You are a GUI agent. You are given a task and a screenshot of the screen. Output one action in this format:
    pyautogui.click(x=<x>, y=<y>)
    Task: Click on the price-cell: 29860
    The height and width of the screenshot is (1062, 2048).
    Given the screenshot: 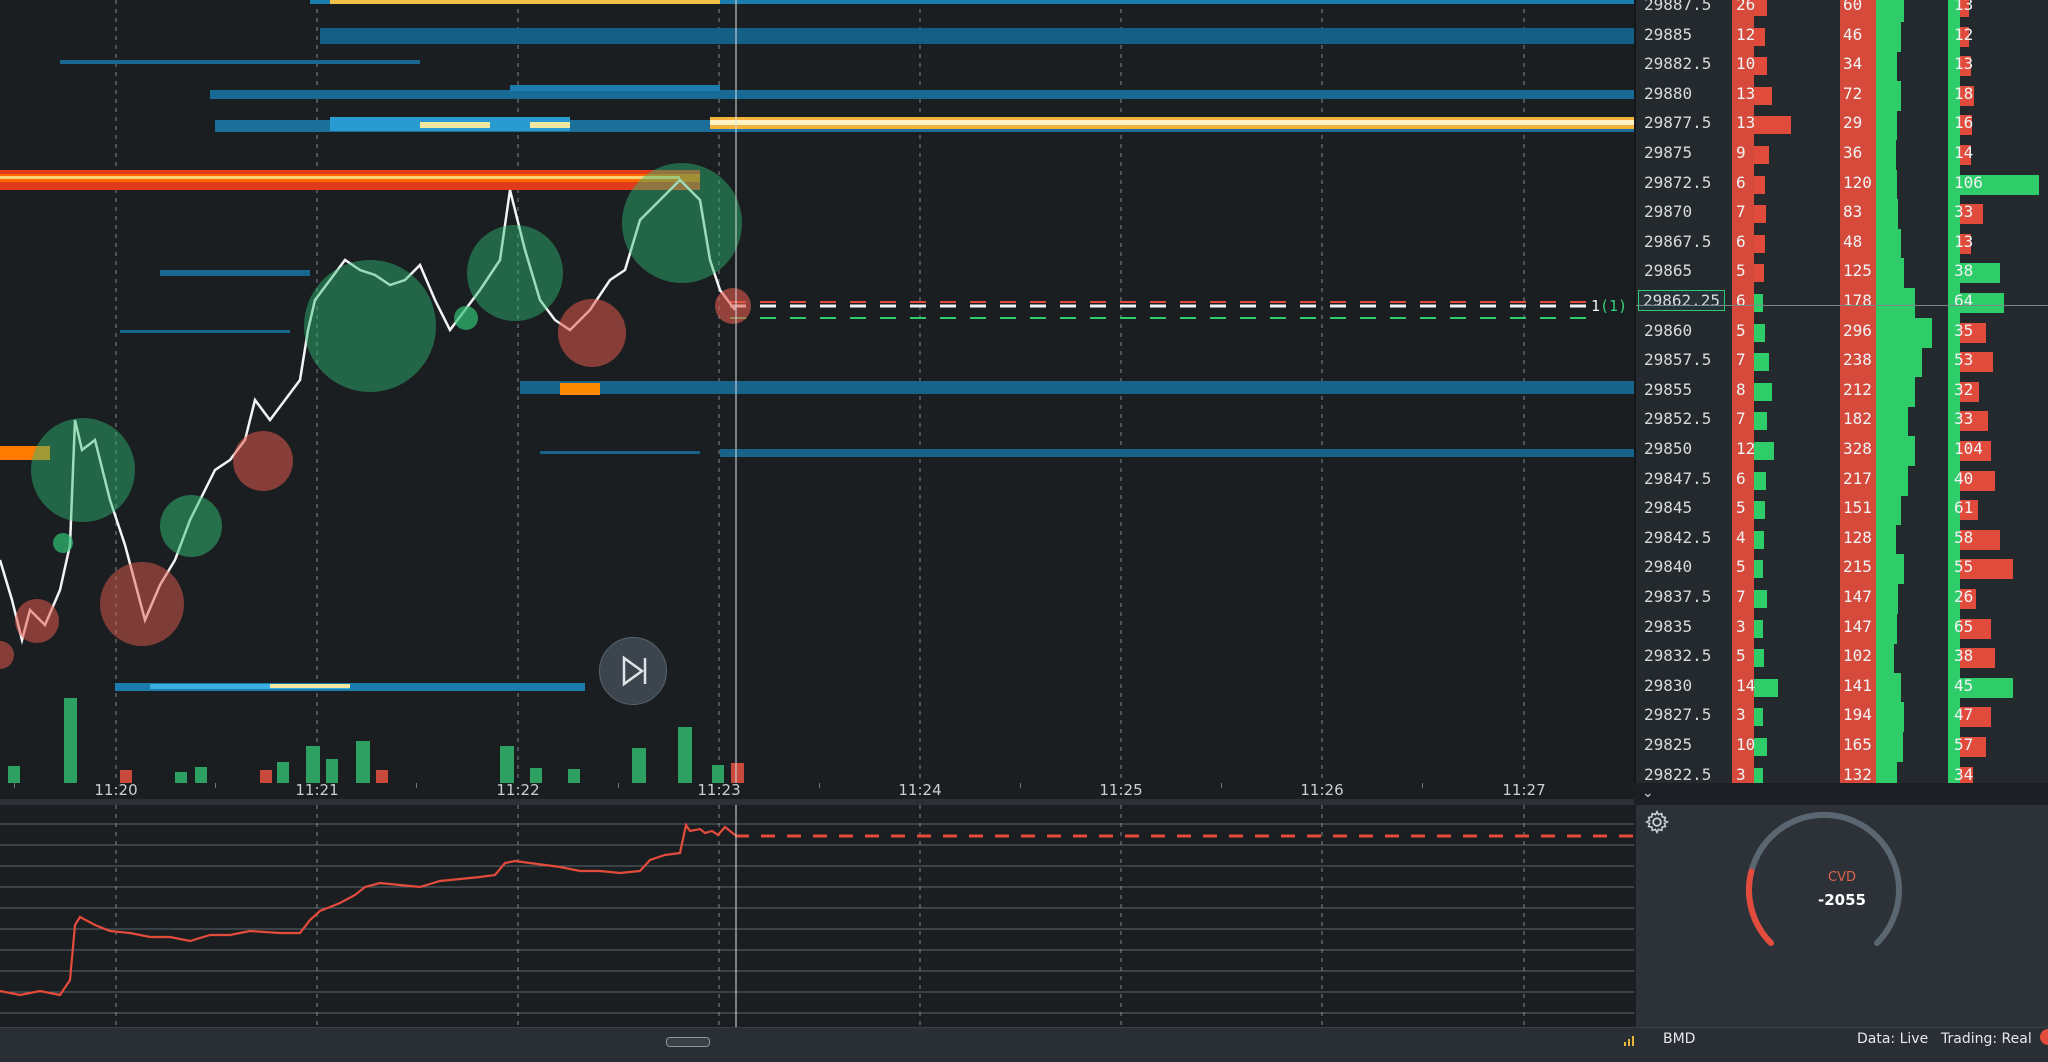 What is the action you would take?
    pyautogui.click(x=1668, y=330)
    